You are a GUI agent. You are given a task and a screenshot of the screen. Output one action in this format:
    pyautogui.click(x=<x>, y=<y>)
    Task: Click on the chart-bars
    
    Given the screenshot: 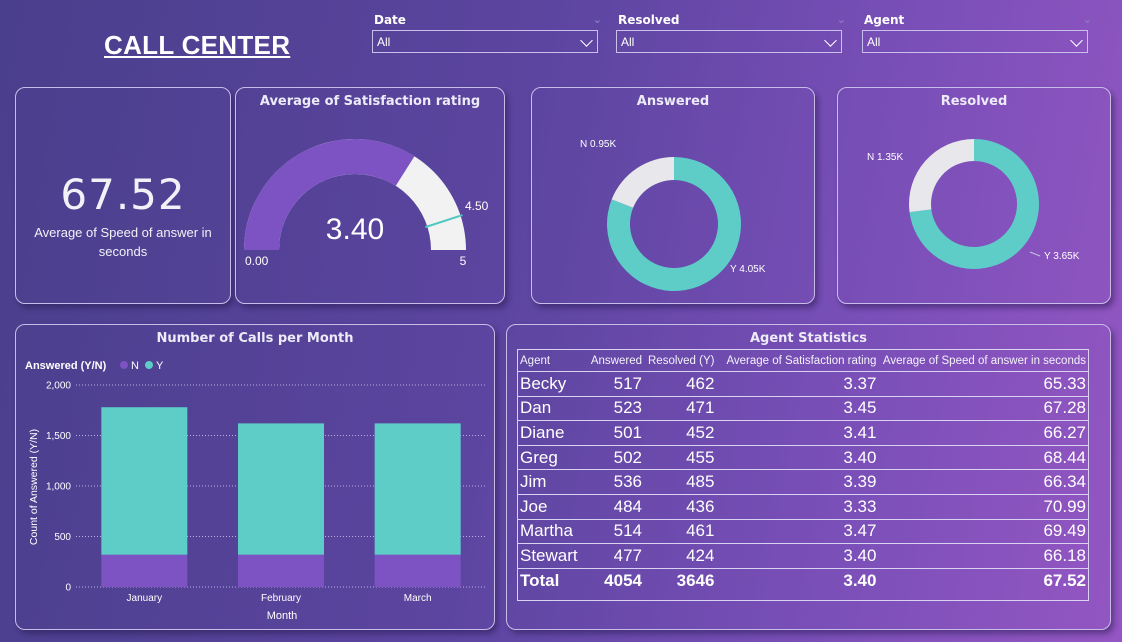 What is the action you would take?
    pyautogui.click(x=281, y=497)
    